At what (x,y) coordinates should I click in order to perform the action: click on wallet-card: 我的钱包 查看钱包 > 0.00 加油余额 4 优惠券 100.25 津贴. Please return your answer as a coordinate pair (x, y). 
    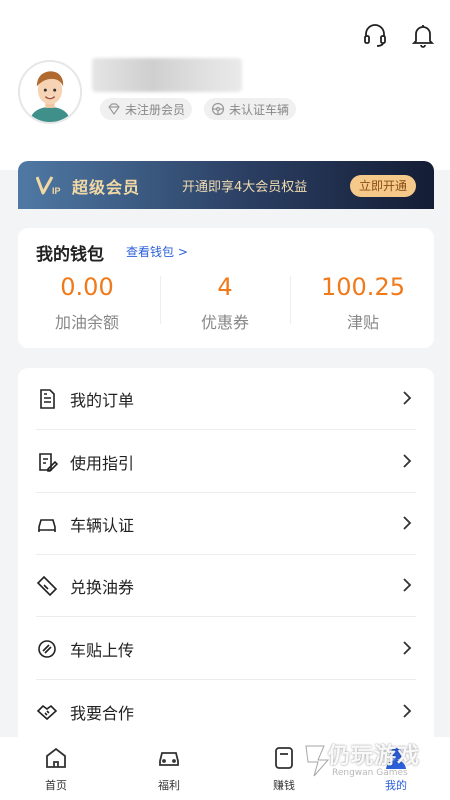
    Looking at the image, I should click on (226, 288).